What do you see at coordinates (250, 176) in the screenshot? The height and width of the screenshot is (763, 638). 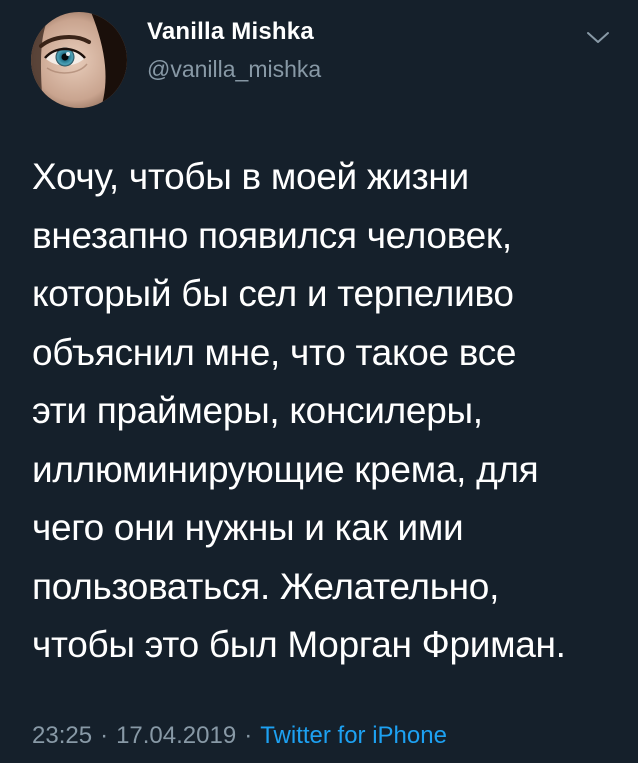 I see `tweet-text-line: Хочу, чтобы в моей жизни` at bounding box center [250, 176].